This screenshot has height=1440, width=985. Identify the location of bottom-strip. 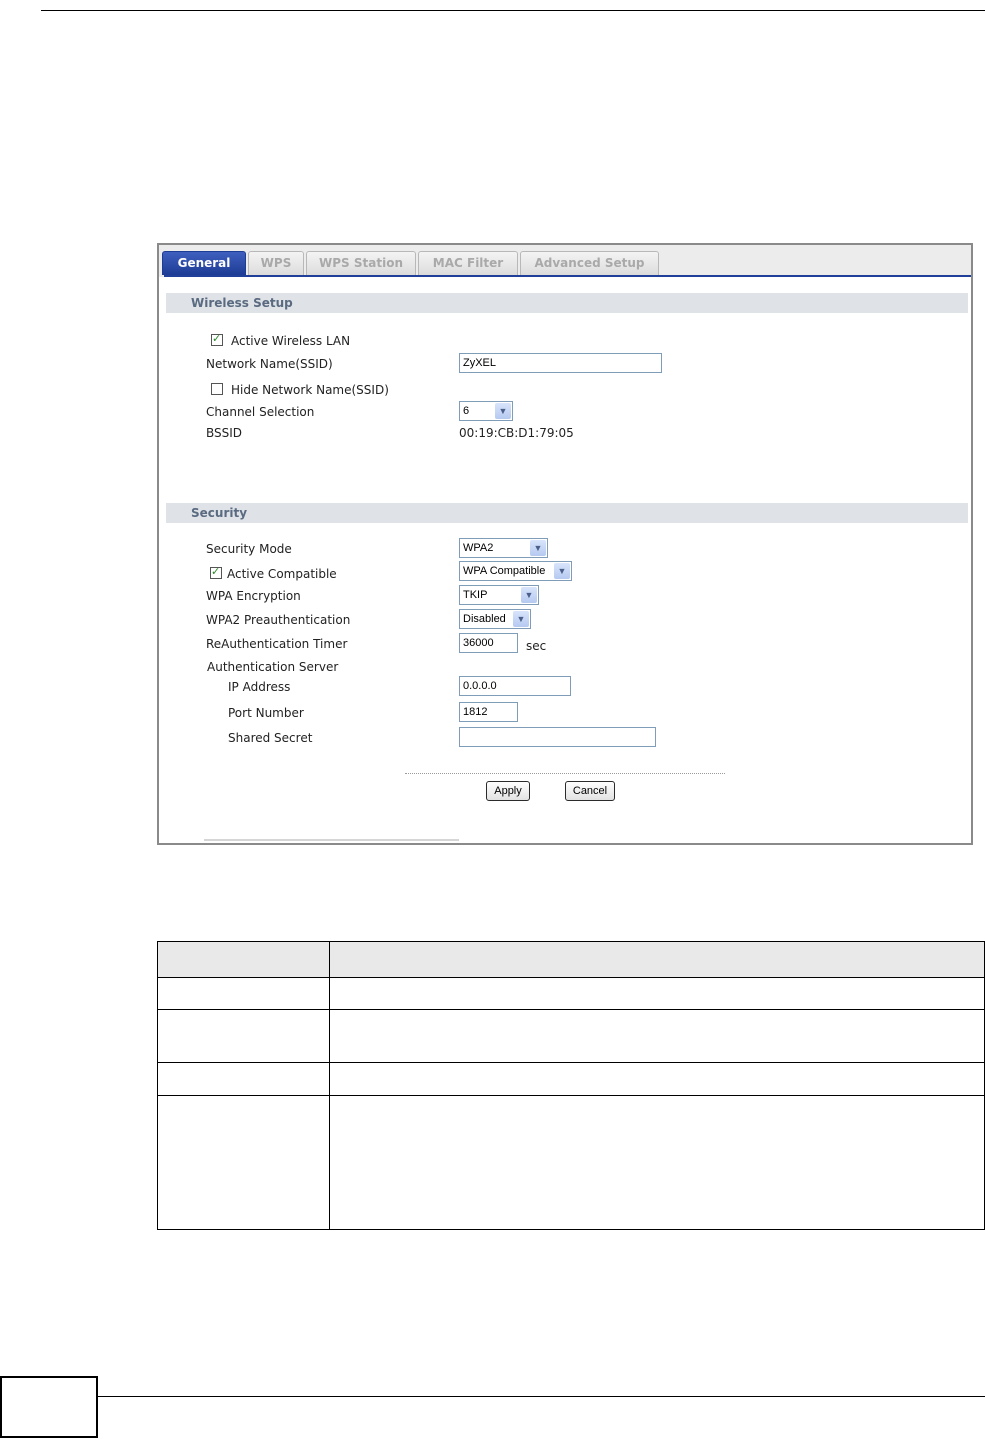
(331, 840).